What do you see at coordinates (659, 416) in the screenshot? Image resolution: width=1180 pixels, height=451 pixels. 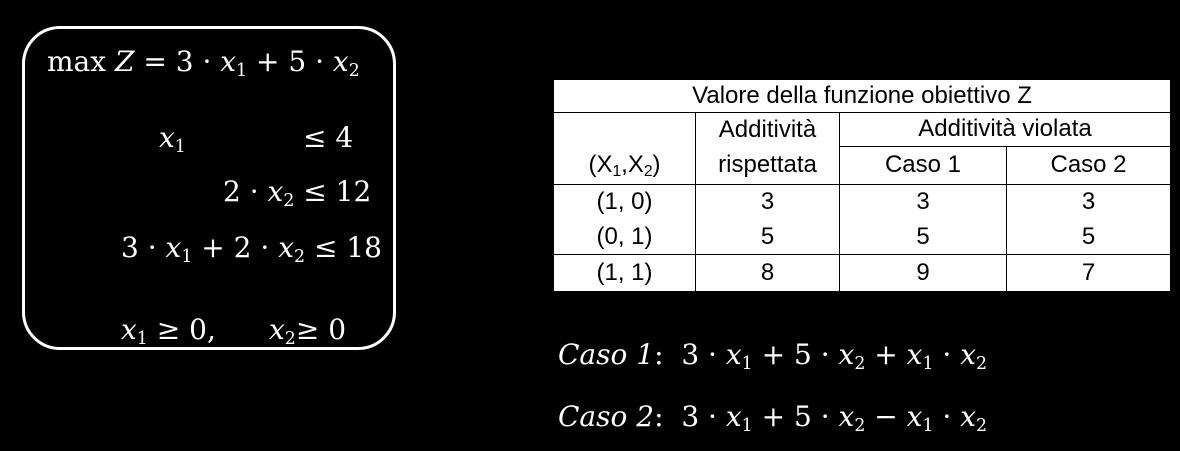 I see `colon: :` at bounding box center [659, 416].